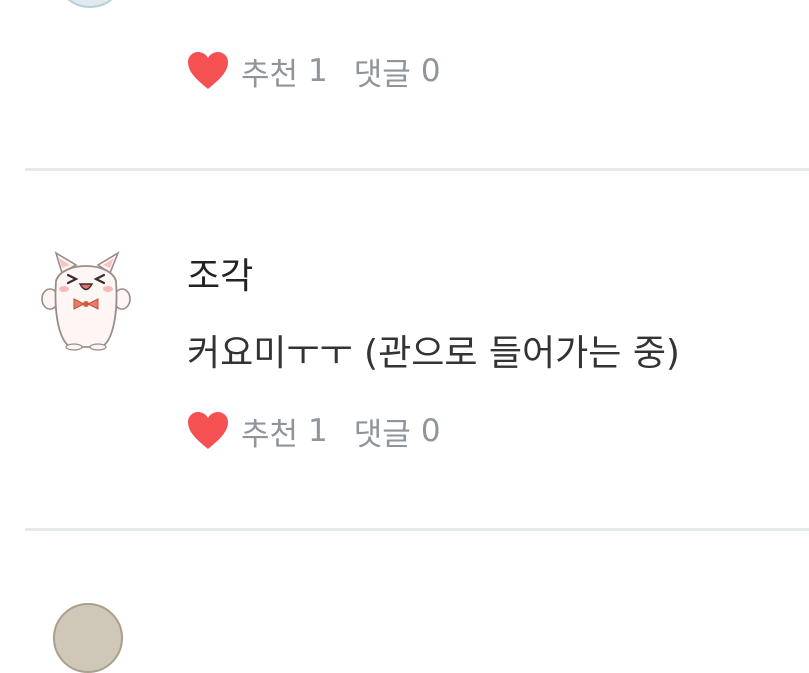 Image resolution: width=809 pixels, height=673 pixels. I want to click on cat-avatar-icon, so click(86, 301).